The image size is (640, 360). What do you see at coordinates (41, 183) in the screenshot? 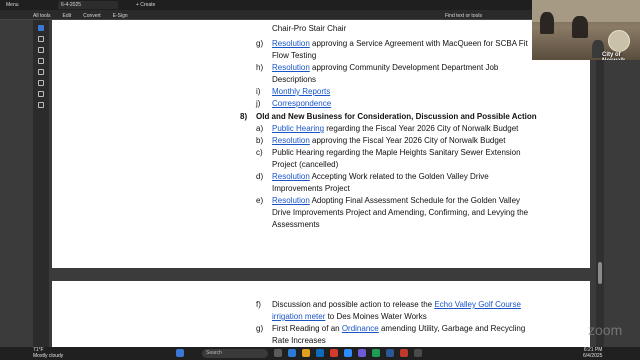
I see `tool-rail` at bounding box center [41, 183].